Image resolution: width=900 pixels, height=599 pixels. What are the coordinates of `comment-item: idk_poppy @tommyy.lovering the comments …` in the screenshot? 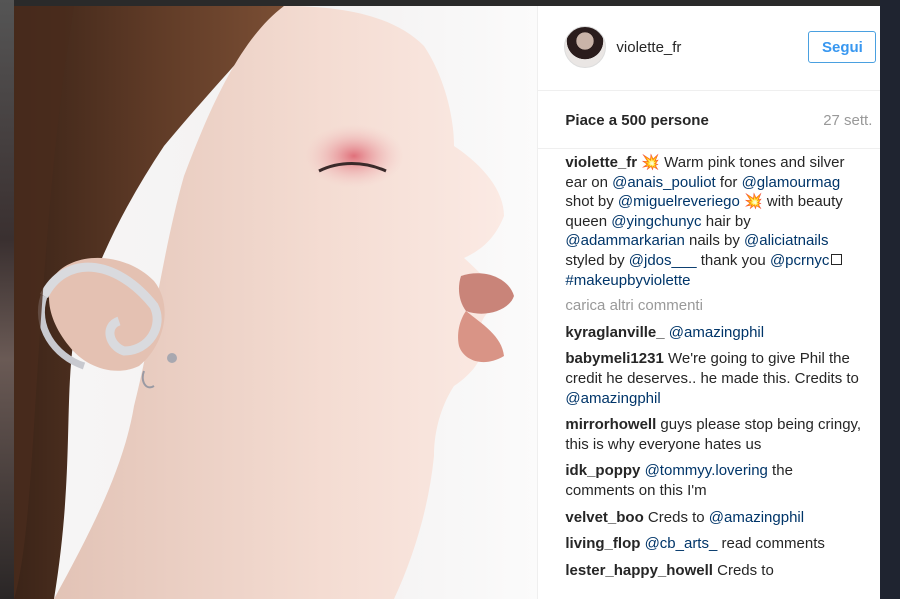 It's located at (715, 480).